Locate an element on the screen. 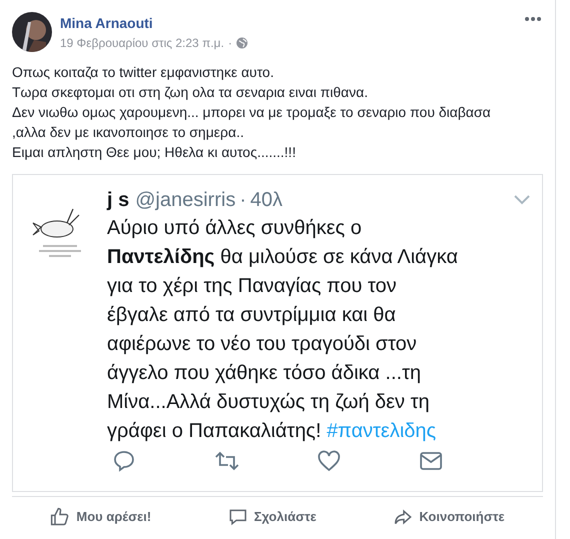  globe-icon is located at coordinates (242, 42).